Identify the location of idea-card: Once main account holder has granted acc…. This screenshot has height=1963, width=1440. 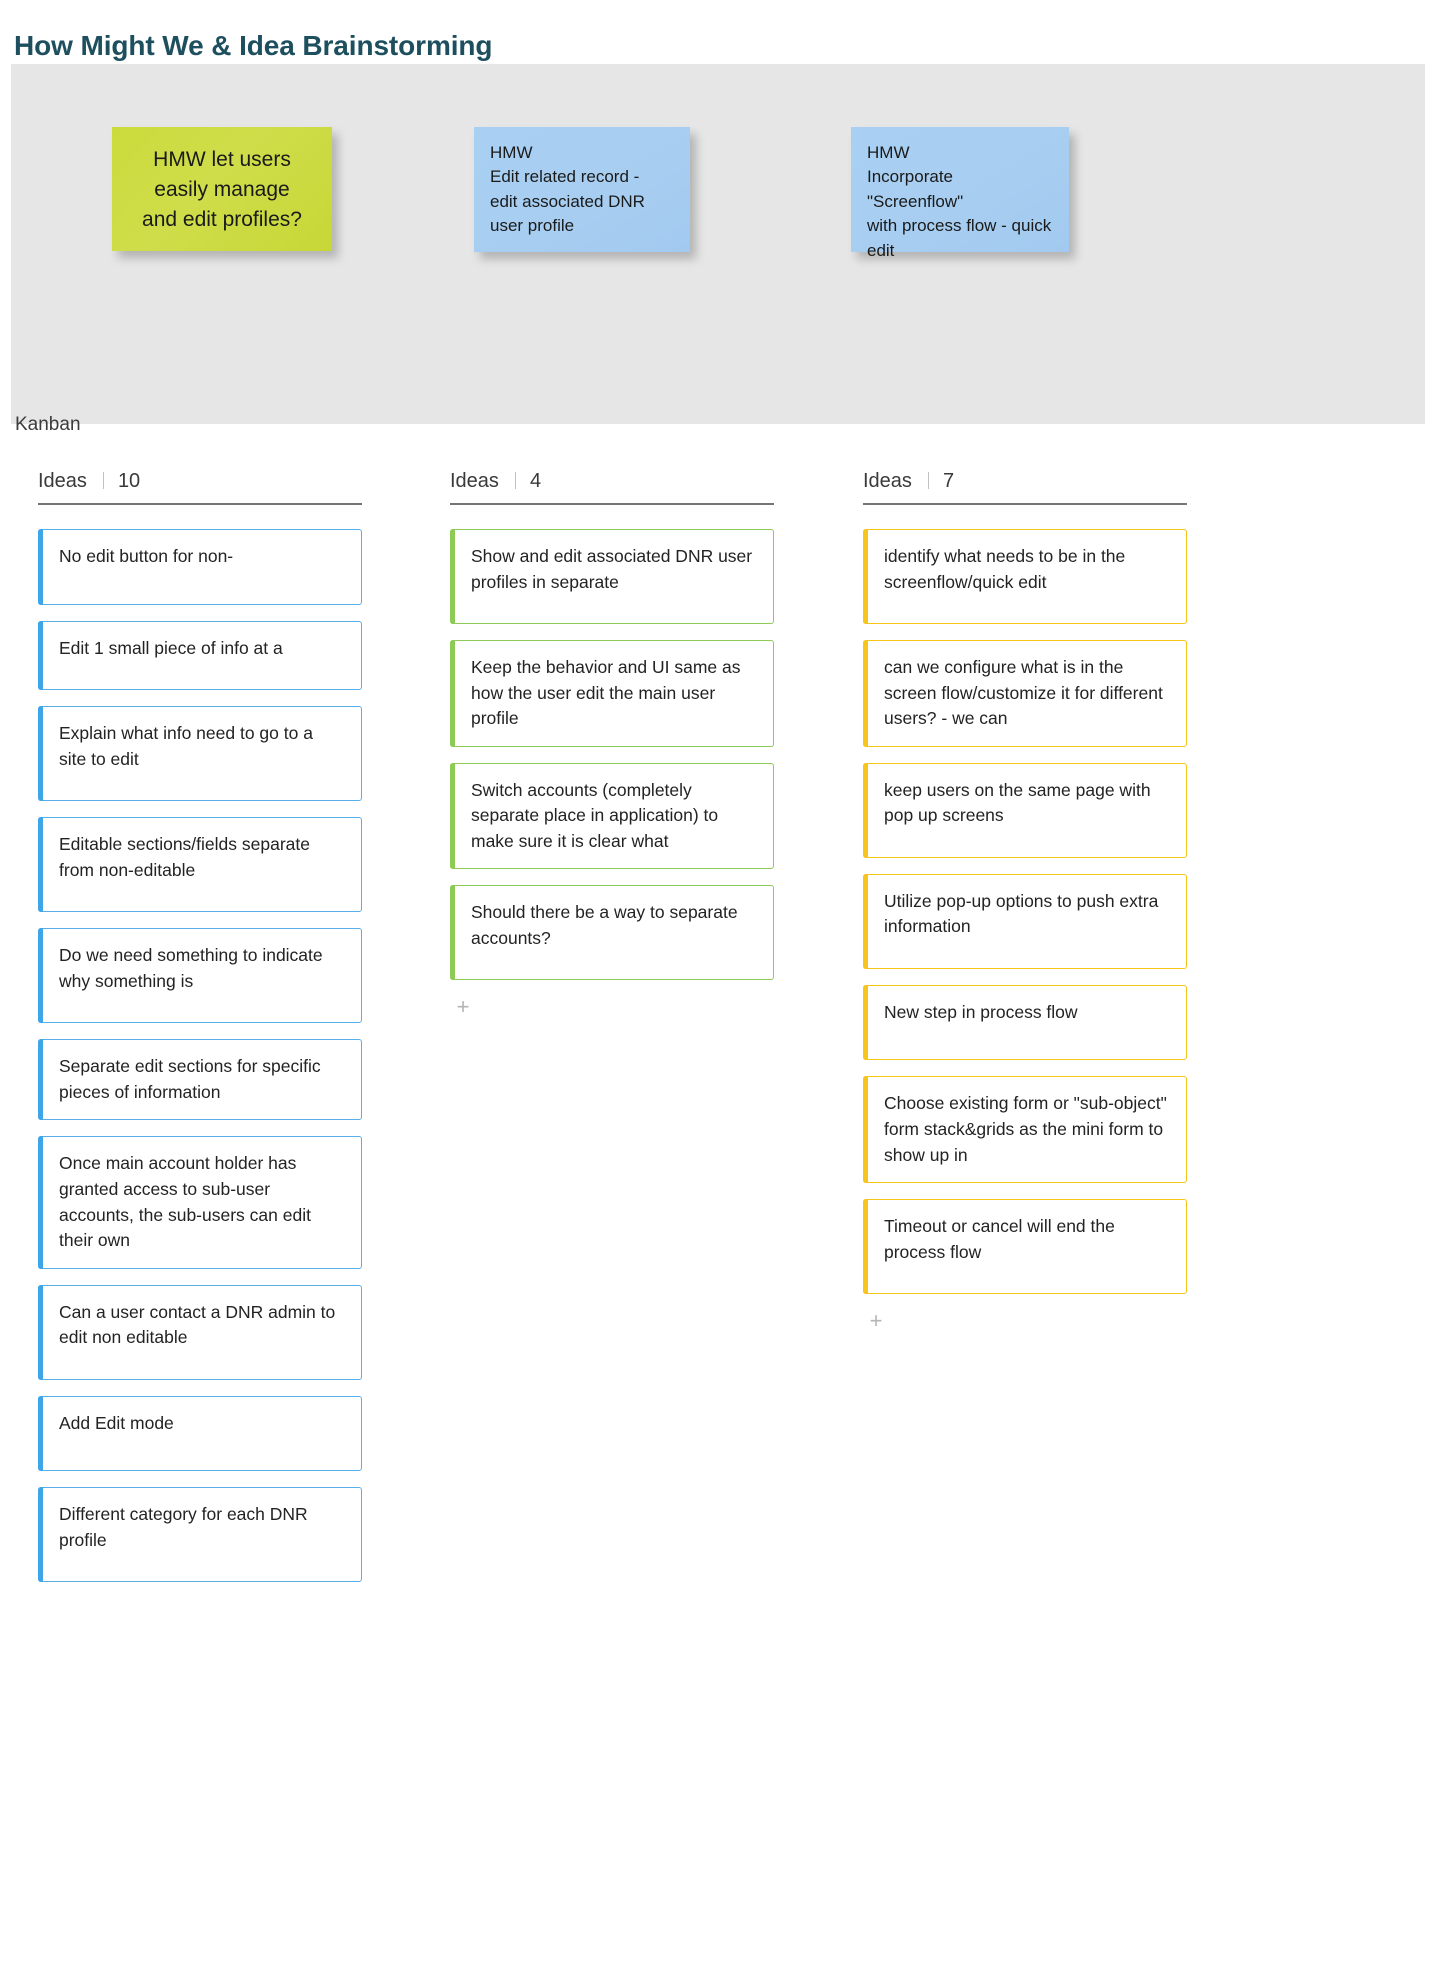
(200, 1202).